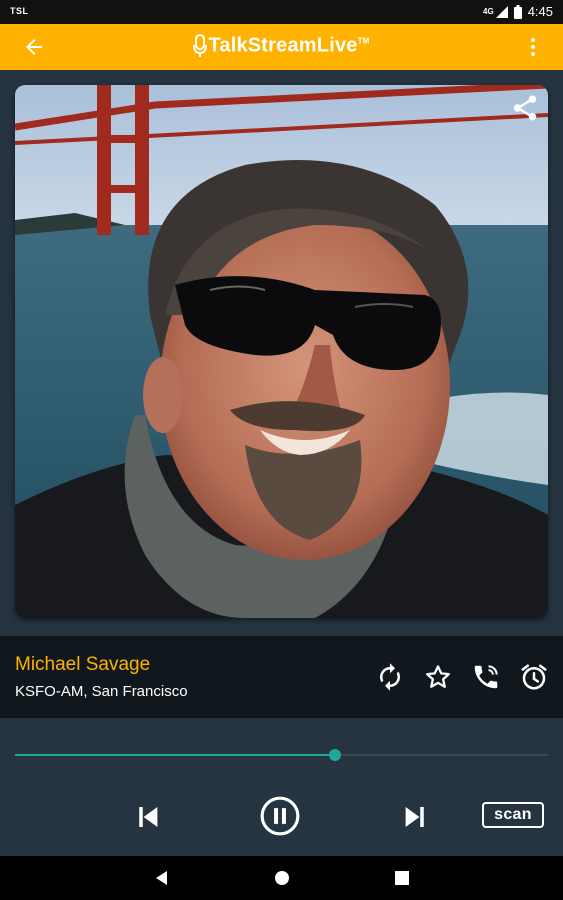  What do you see at coordinates (281, 12) in the screenshot?
I see `status-bar: TSL 4G 4:45` at bounding box center [281, 12].